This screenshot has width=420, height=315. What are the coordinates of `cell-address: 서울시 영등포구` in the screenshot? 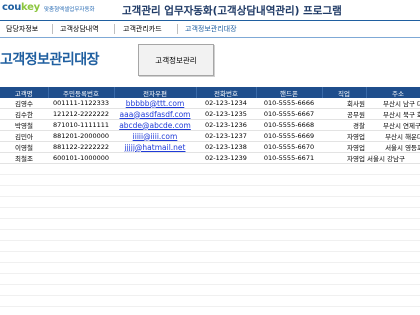 It's located at (393, 147).